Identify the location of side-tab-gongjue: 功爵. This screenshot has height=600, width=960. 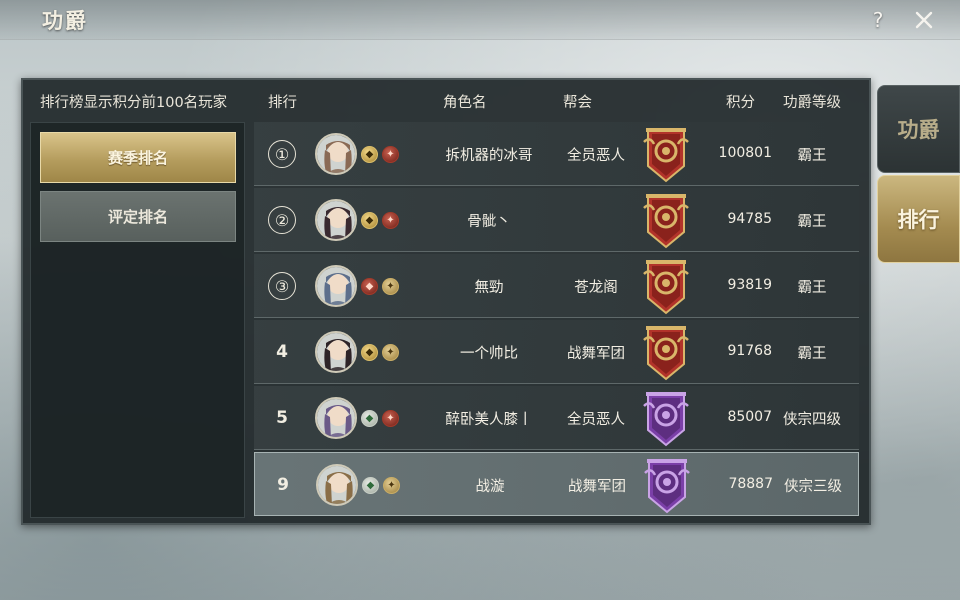
(918, 129).